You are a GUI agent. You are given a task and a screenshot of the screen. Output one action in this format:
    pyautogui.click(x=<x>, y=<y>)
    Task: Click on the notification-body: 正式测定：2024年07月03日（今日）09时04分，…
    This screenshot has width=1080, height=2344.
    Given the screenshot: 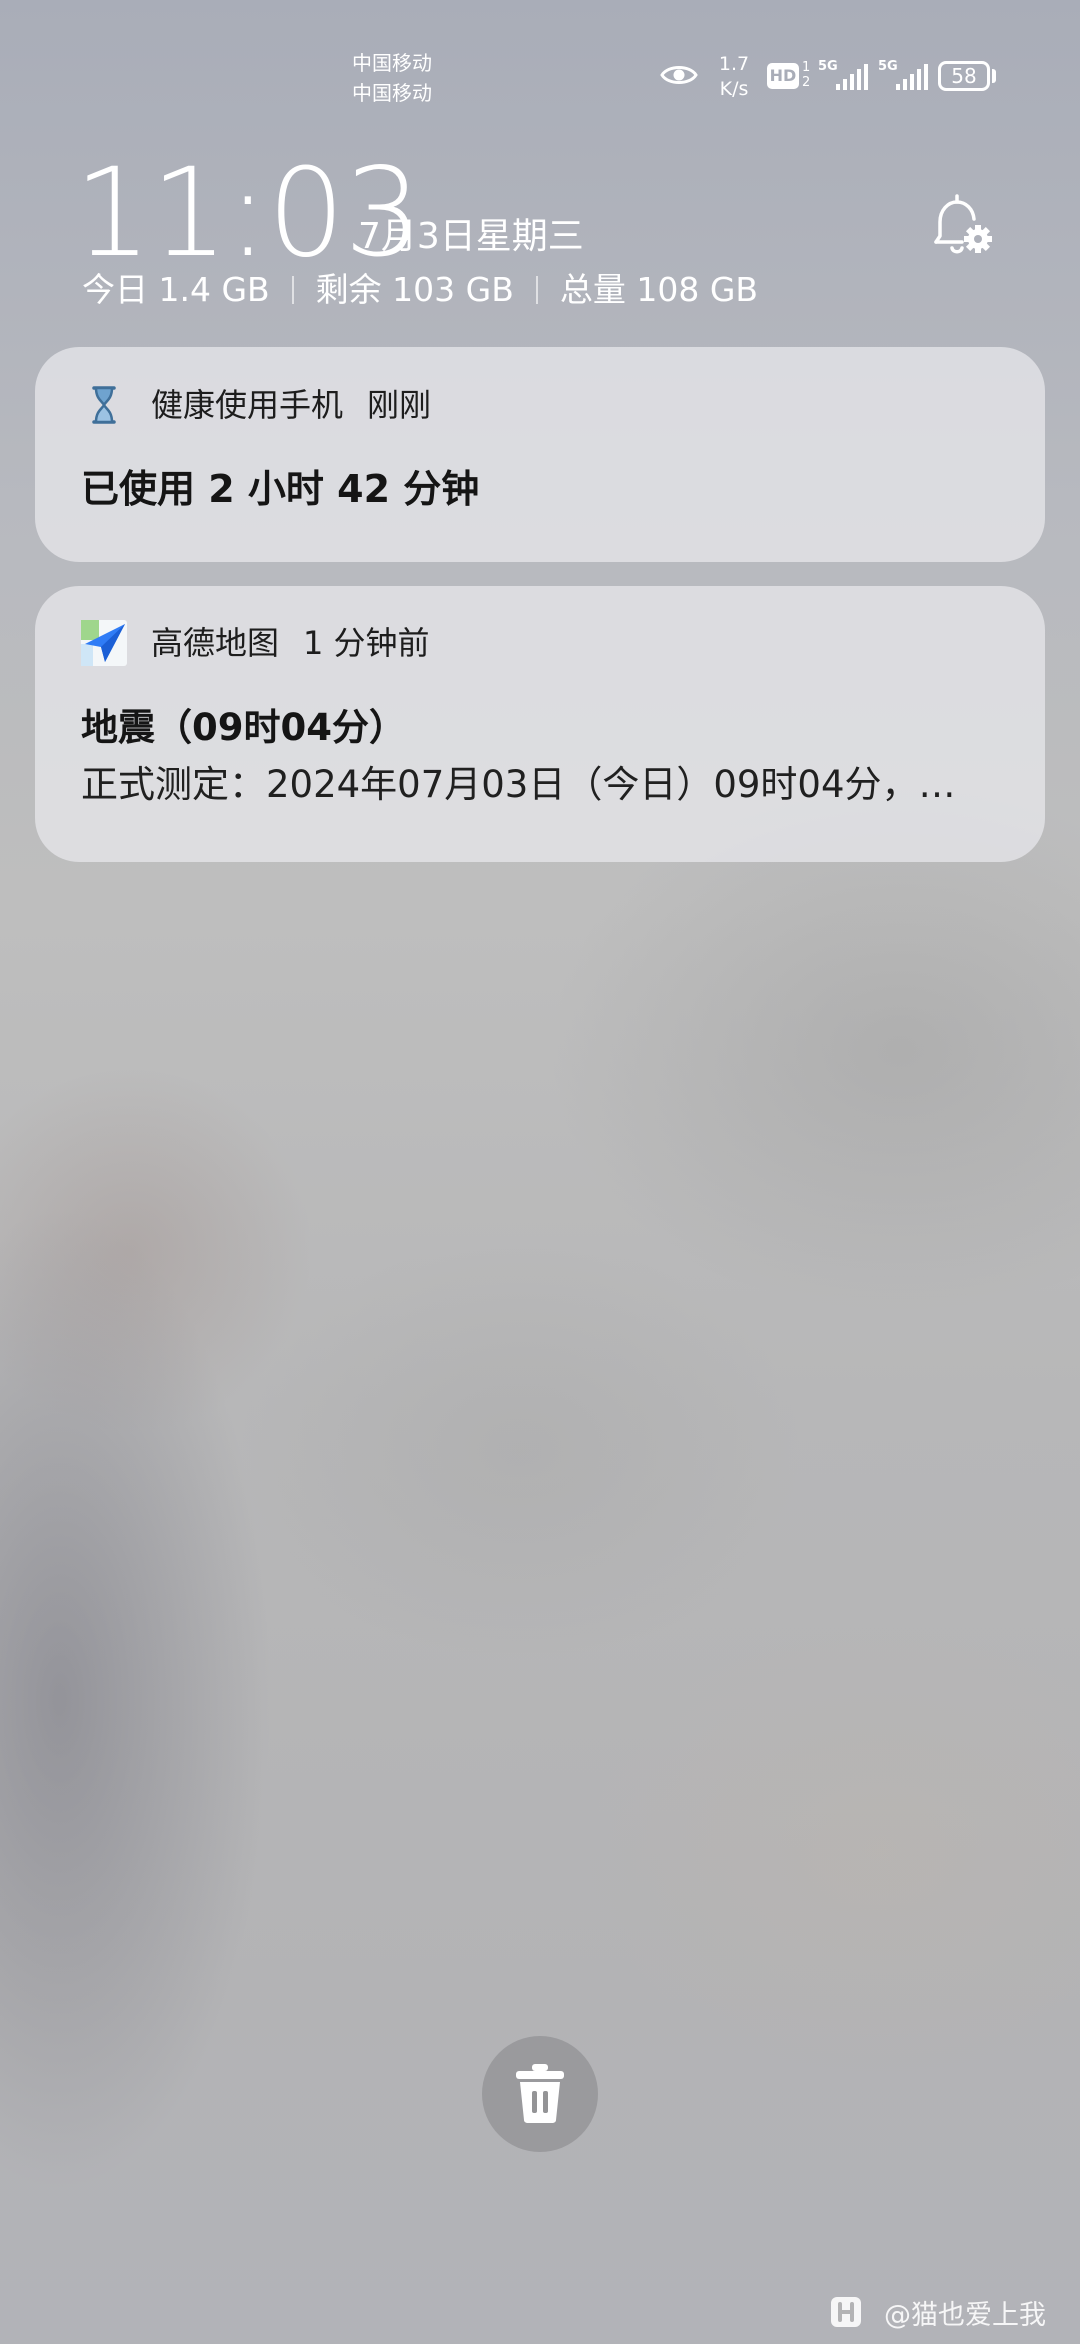 What is the action you would take?
    pyautogui.click(x=518, y=784)
    